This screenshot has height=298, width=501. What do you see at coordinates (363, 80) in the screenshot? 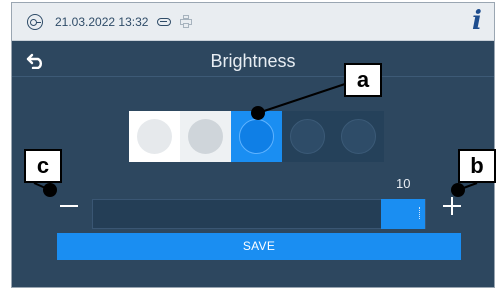
I see `callout-label-a: a` at bounding box center [363, 80].